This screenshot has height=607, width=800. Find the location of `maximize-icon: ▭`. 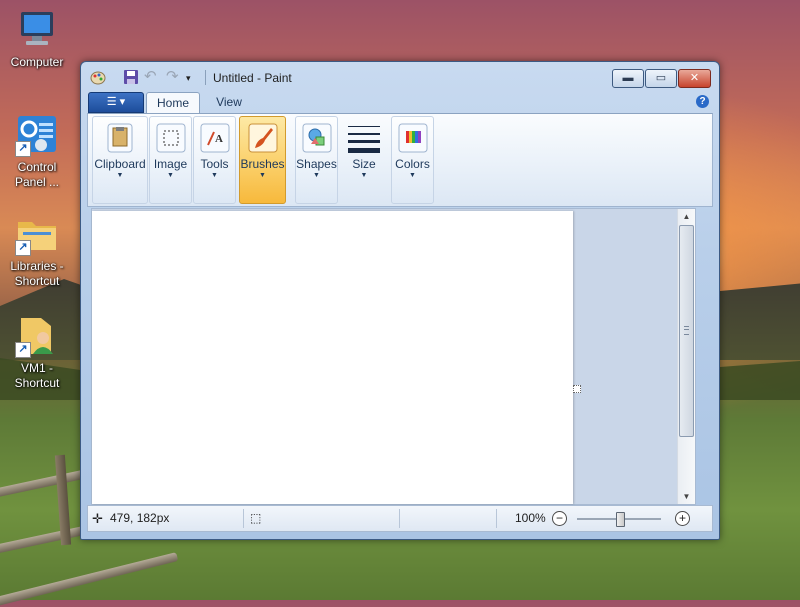

maximize-icon: ▭ is located at coordinates (661, 78).